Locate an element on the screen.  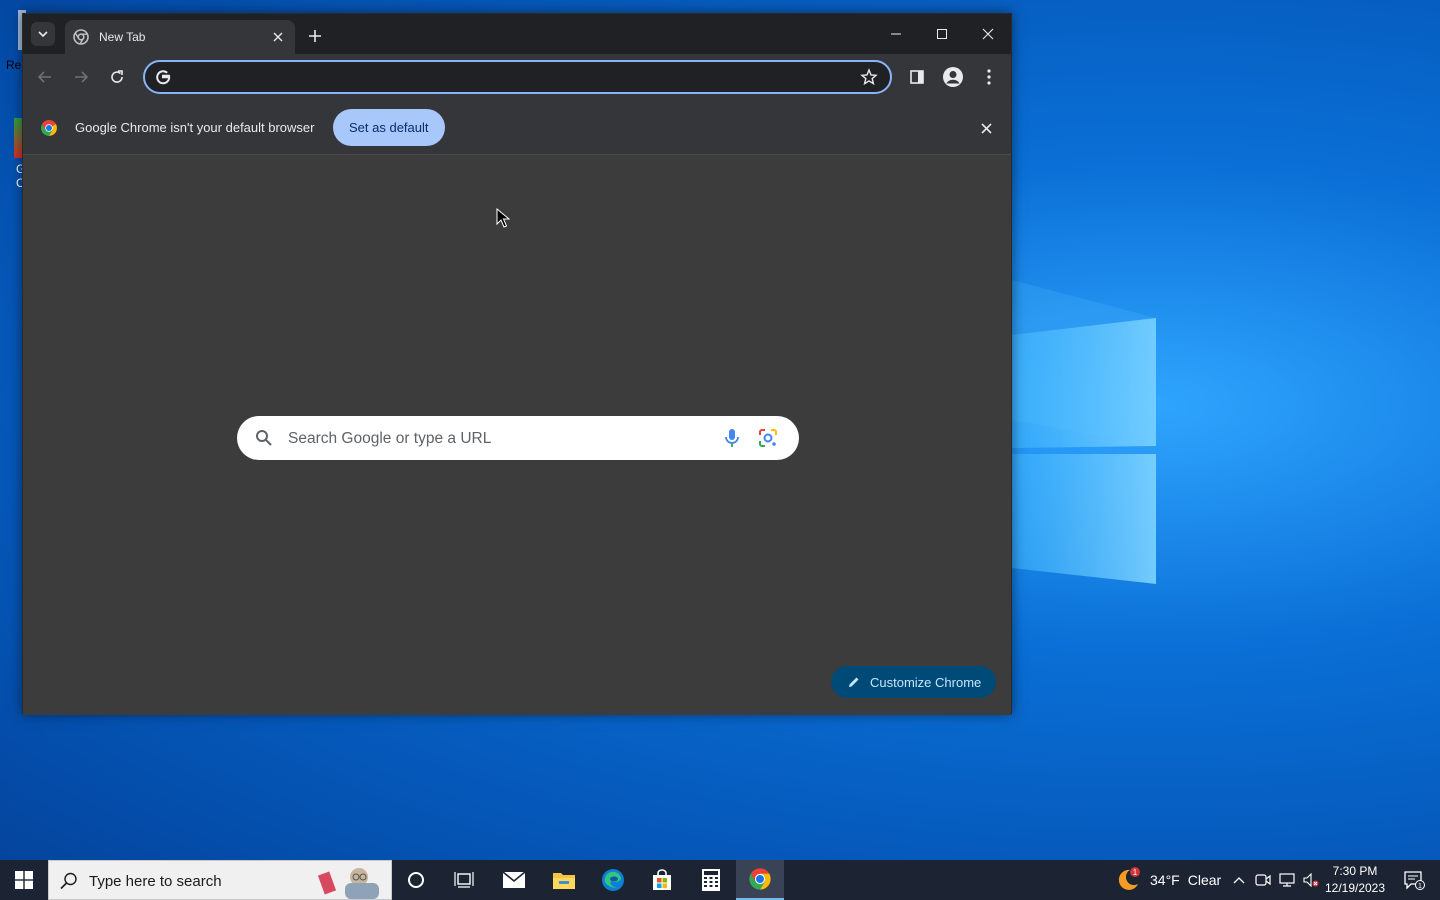
toolbar is located at coordinates (517, 77).